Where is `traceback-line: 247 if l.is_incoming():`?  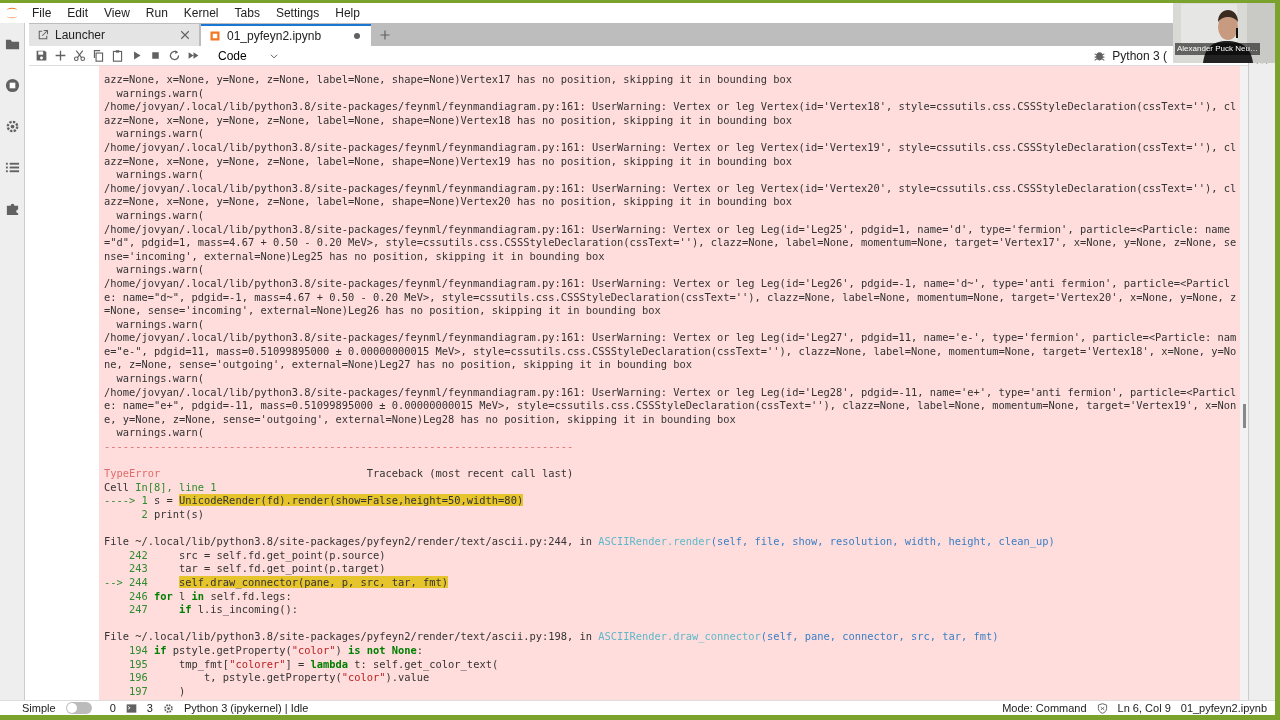
traceback-line: 247 if l.is_incoming(): is located at coordinates (213, 610).